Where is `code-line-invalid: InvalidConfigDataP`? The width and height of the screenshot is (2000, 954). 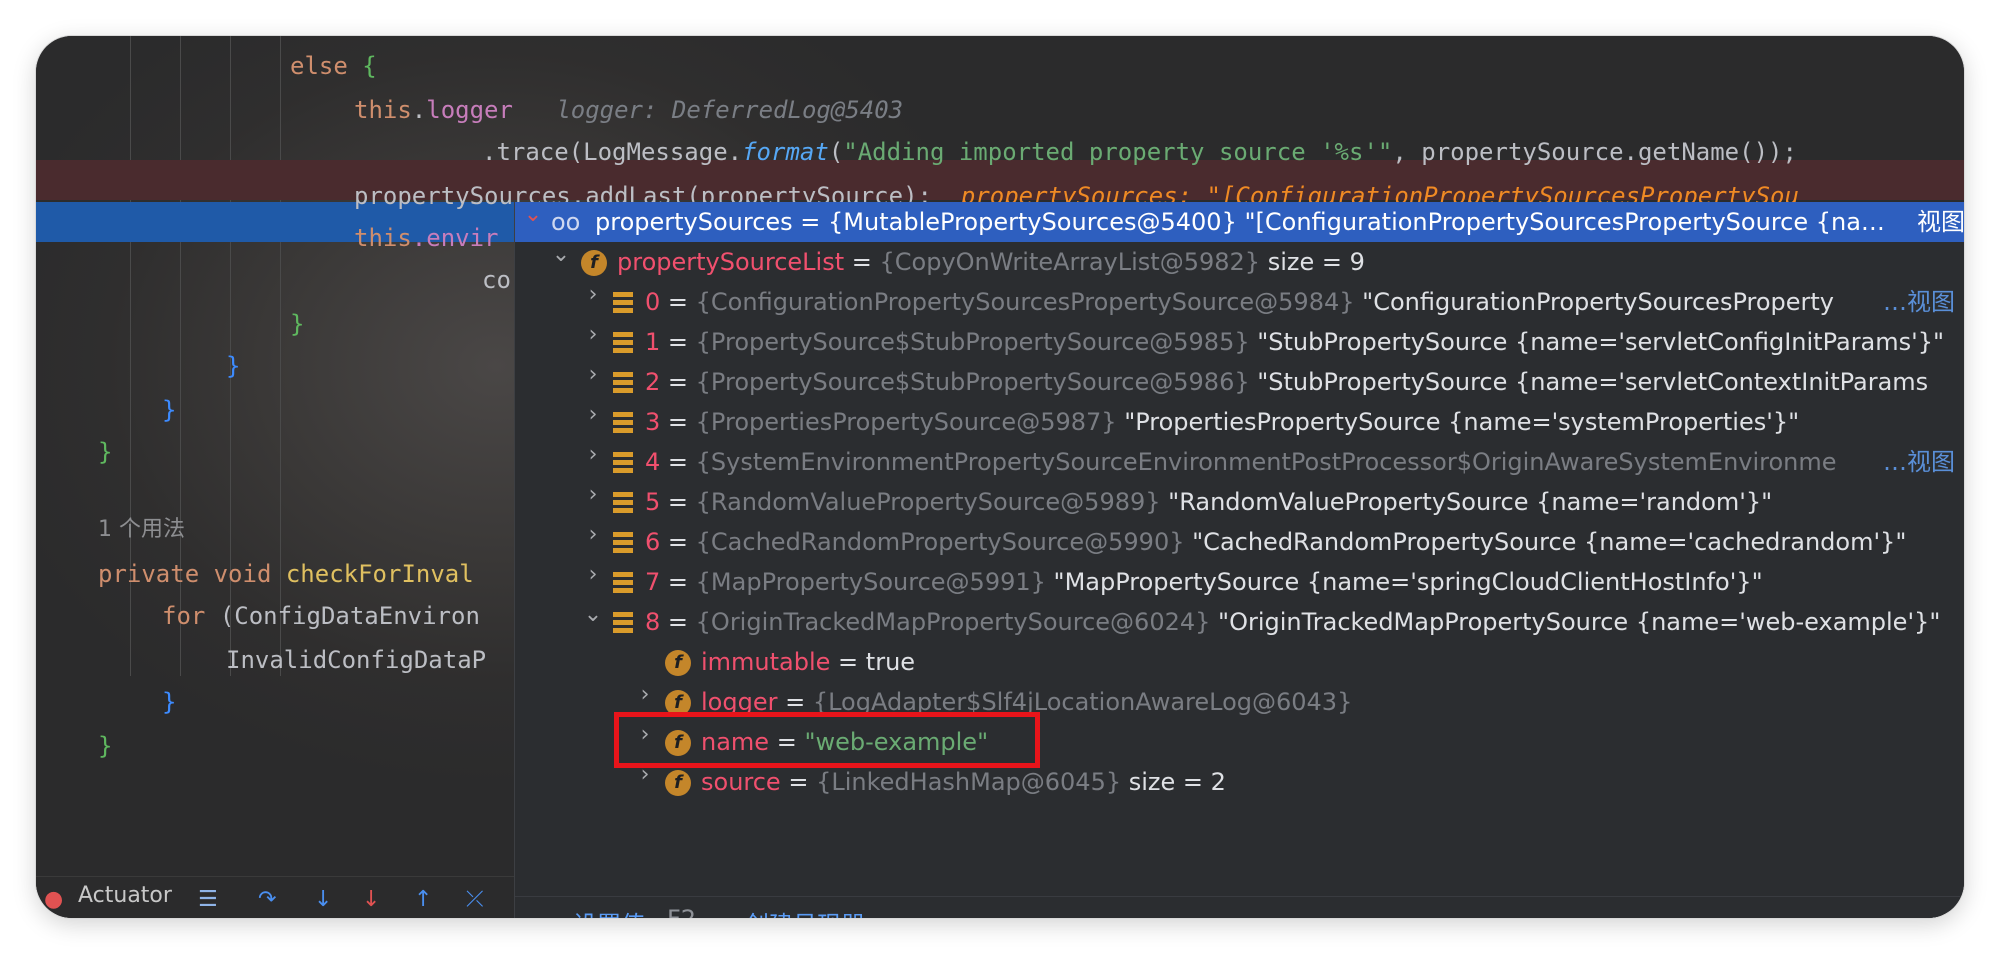 code-line-invalid: InvalidConfigDataP is located at coordinates (356, 660).